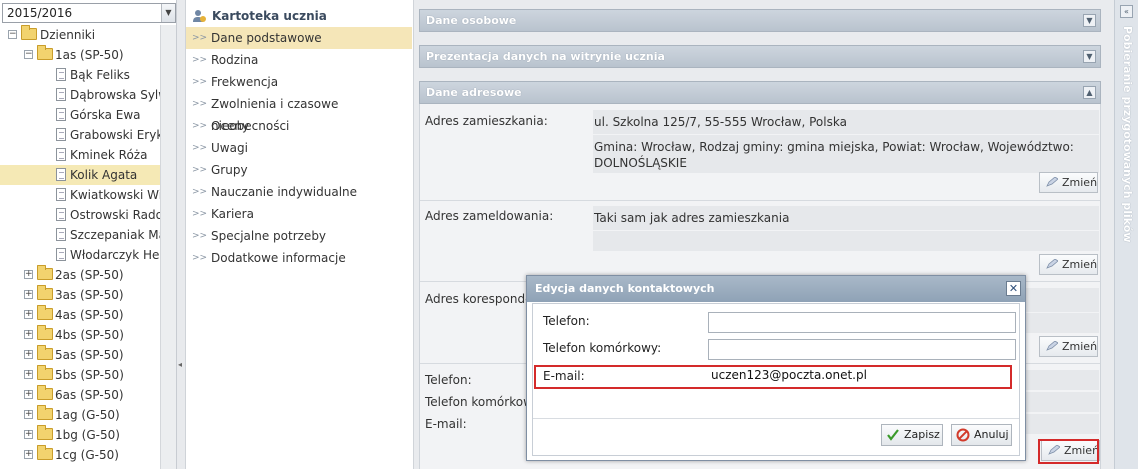 Image resolution: width=1138 pixels, height=469 pixels. I want to click on card-menu-item: >> Specjalne potrzeby, so click(299, 236).